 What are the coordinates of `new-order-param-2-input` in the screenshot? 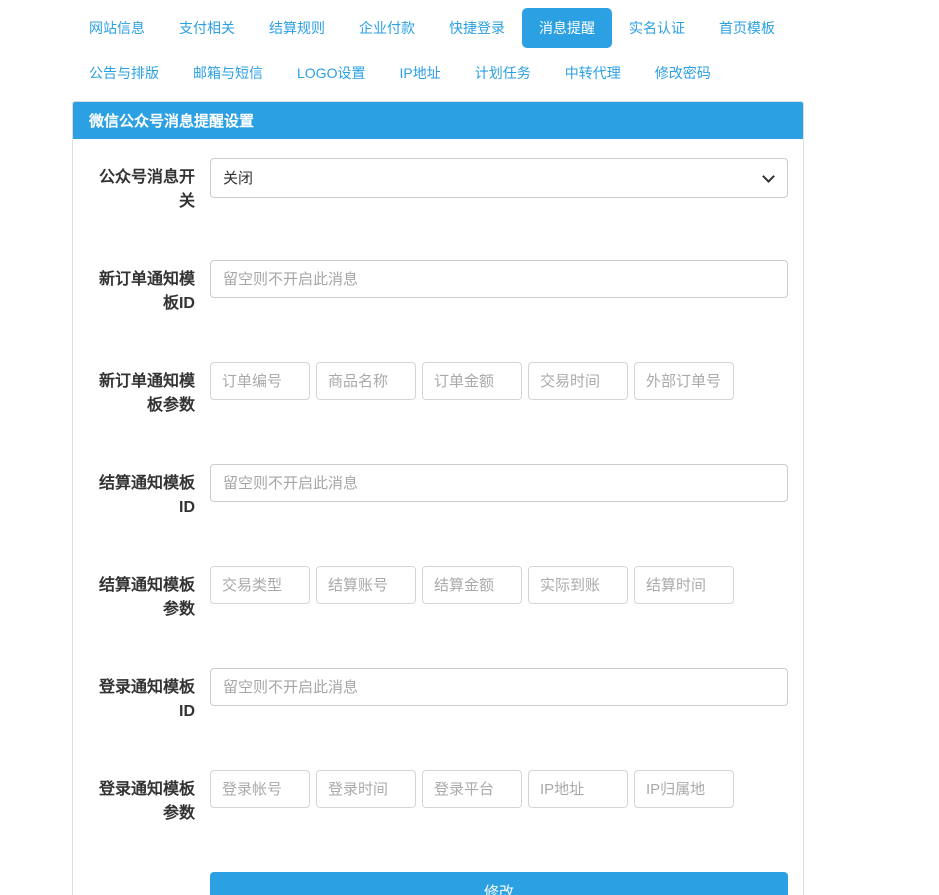 It's located at (366, 381).